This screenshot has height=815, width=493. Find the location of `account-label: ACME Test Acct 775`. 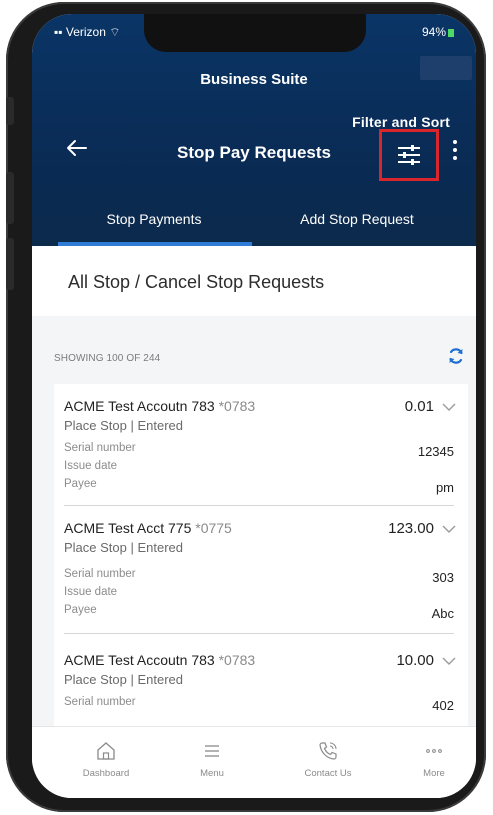

account-label: ACME Test Acct 775 is located at coordinates (128, 528).